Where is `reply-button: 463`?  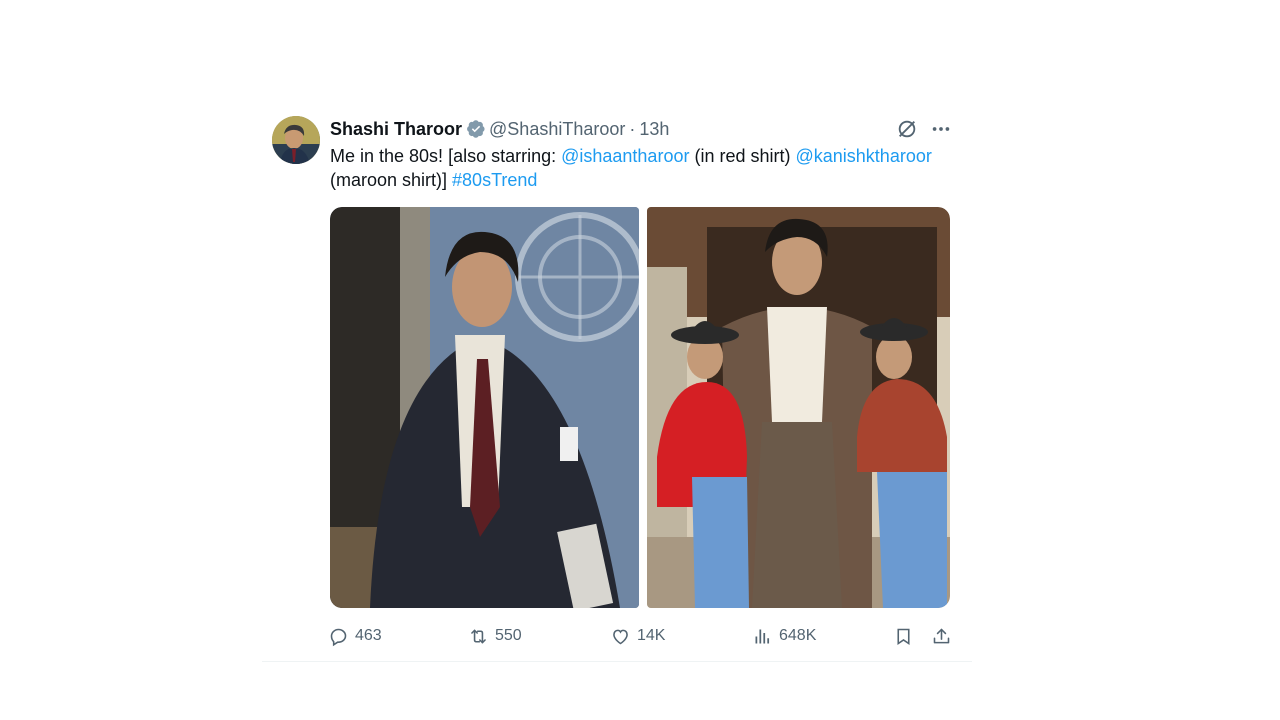
reply-button: 463 is located at coordinates (398, 636).